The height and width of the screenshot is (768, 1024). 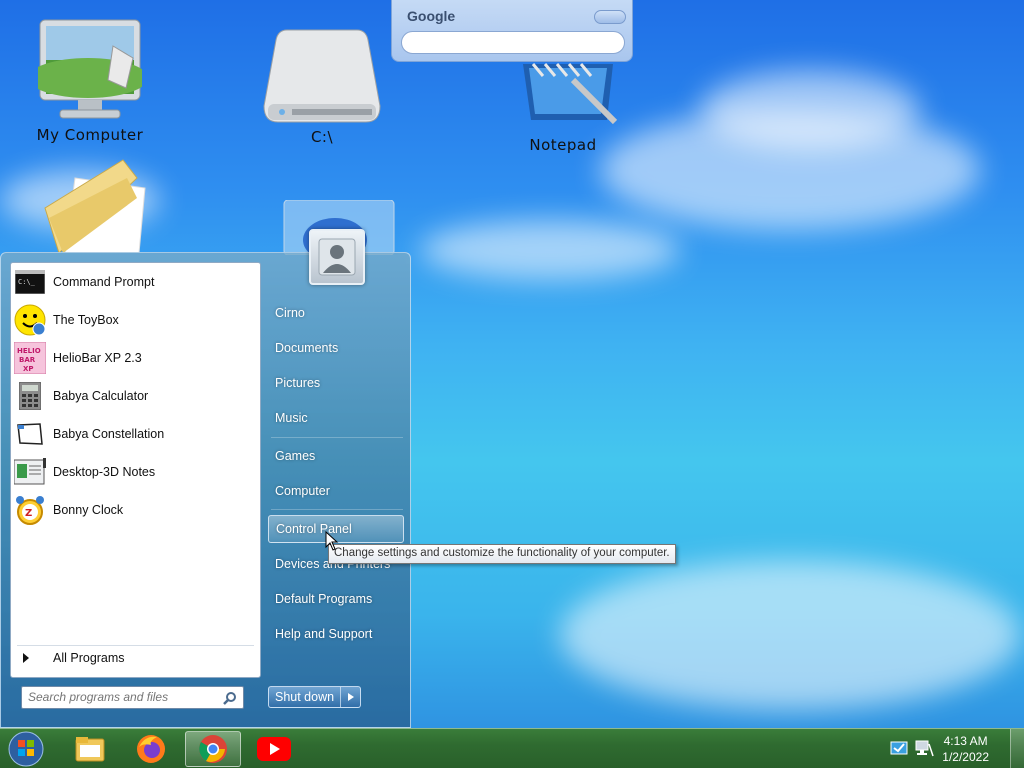 I want to click on desktop-icon-c-drive: C:\, so click(x=322, y=86).